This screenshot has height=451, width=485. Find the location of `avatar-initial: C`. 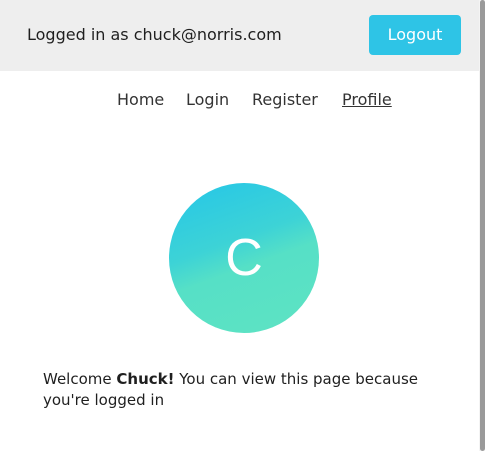

avatar-initial: C is located at coordinates (244, 258).